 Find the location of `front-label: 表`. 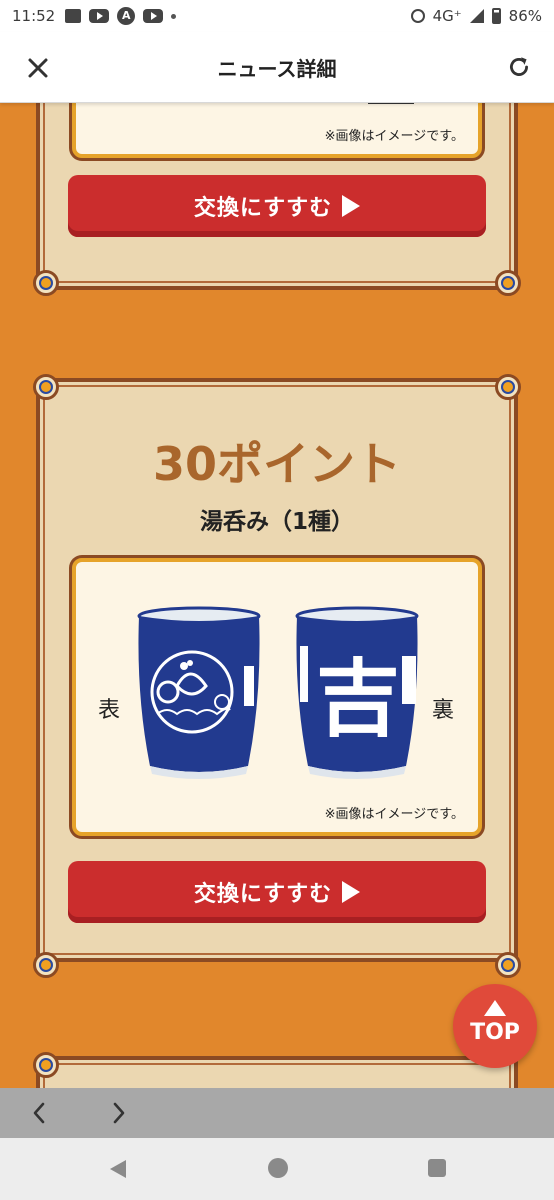

front-label: 表 is located at coordinates (109, 710).